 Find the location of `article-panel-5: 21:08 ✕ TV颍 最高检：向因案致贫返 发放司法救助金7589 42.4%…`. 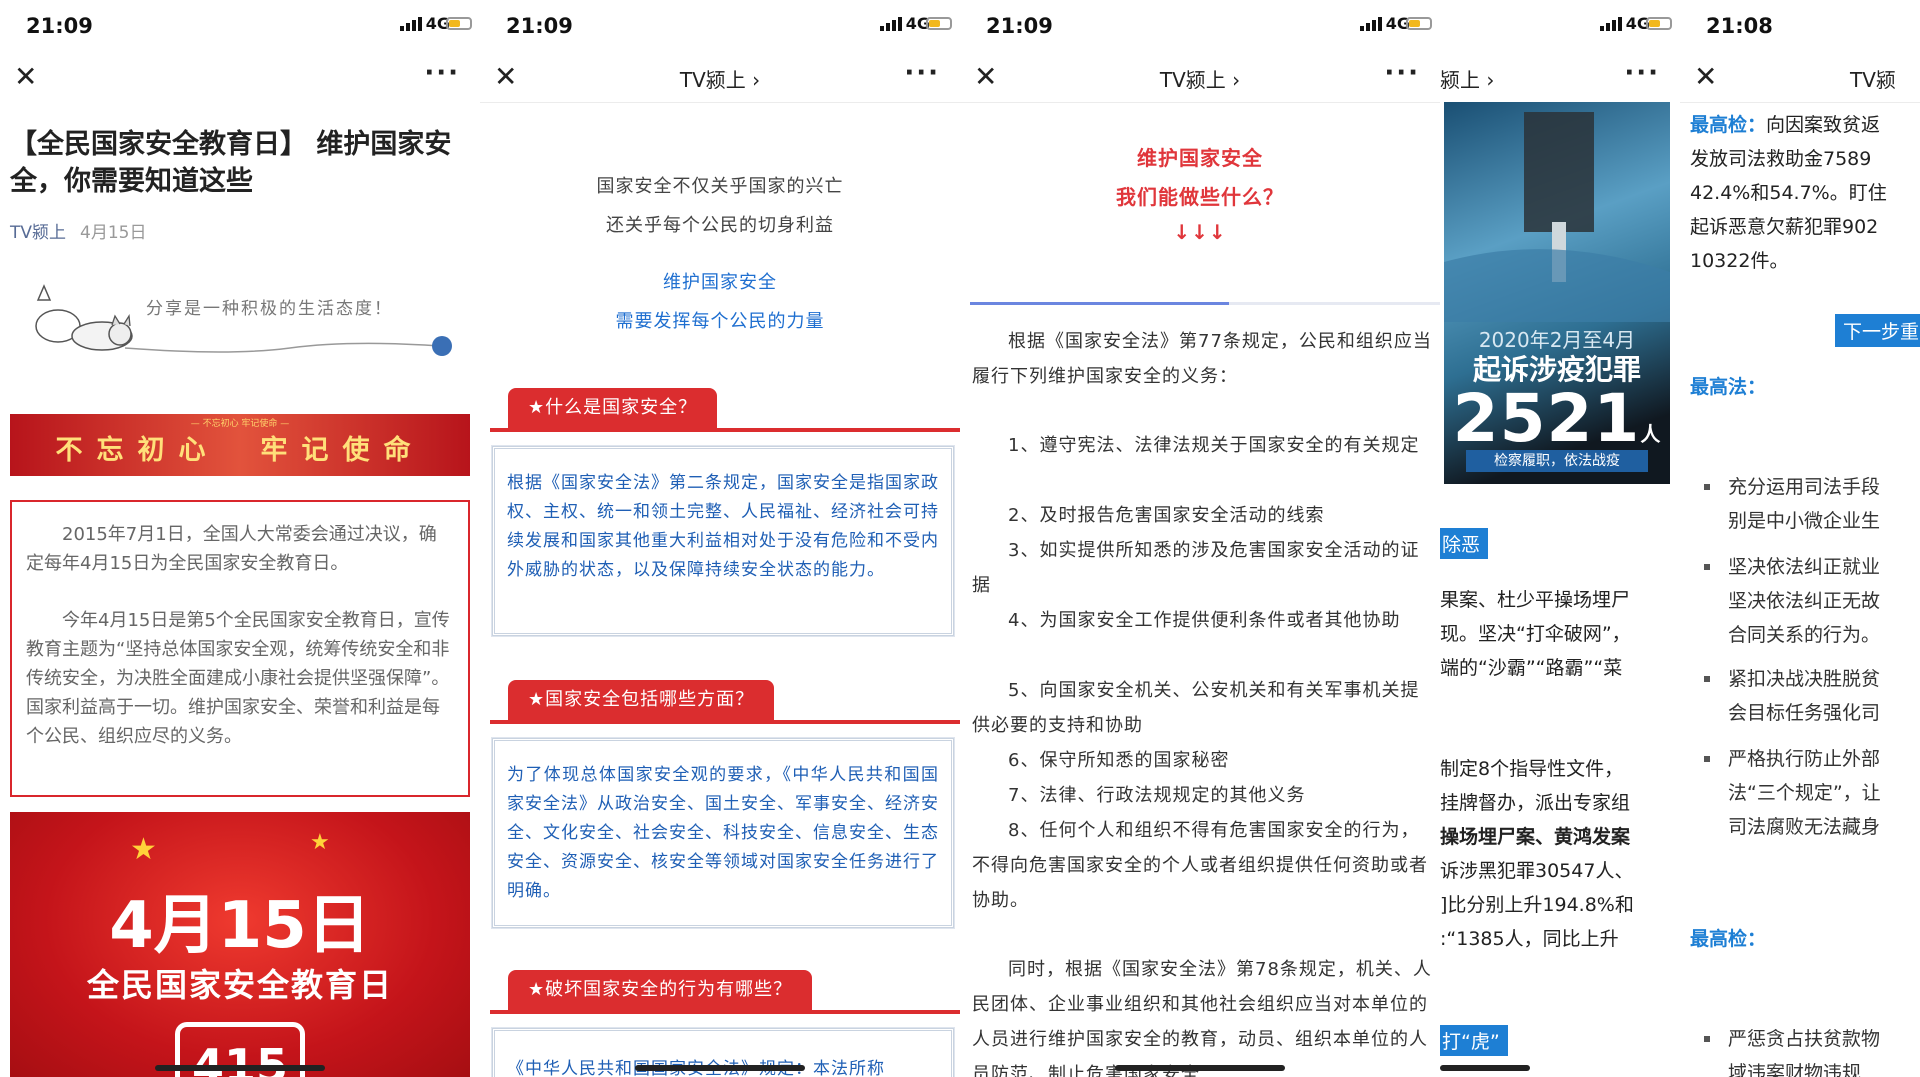

article-panel-5: 21:08 ✕ TV颍 最高检：向因案致贫返 发放司法救助金7589 42.4%… is located at coordinates (1800, 538).